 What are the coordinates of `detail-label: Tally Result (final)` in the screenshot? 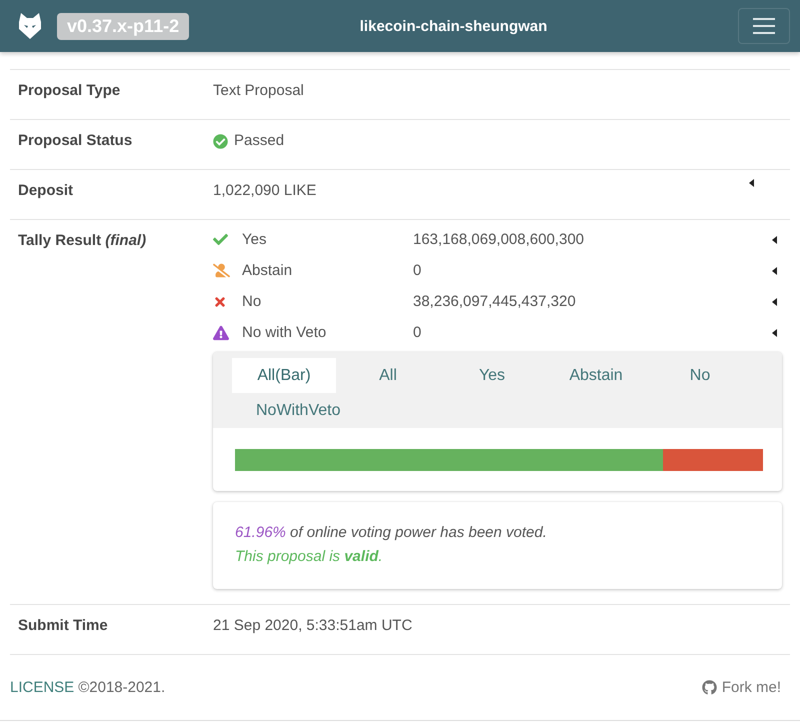 It's located at (82, 240).